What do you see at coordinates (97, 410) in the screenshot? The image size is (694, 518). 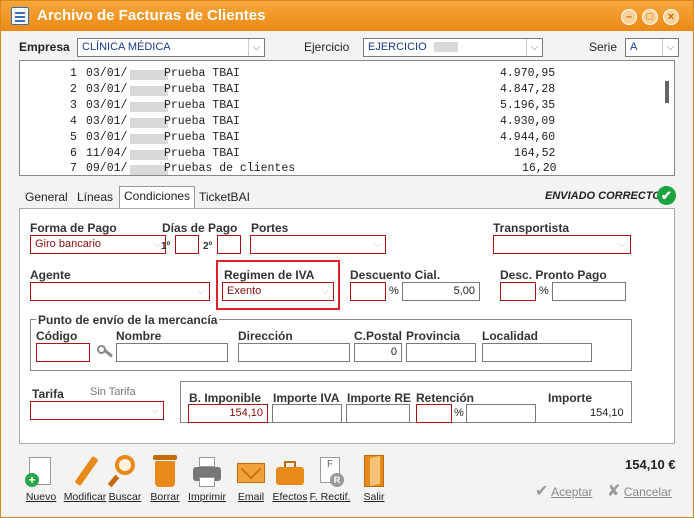 I see `tarifa-select: ⌵` at bounding box center [97, 410].